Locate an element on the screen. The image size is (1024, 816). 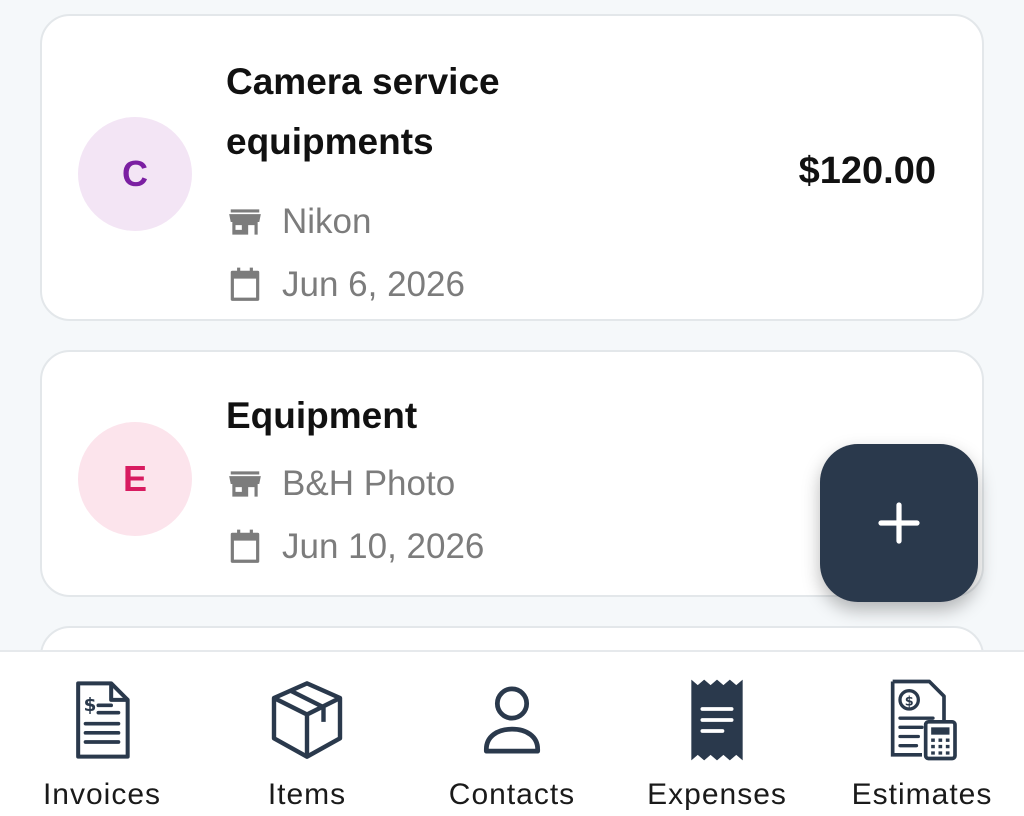
nav-label: Expenses is located at coordinates (717, 794).